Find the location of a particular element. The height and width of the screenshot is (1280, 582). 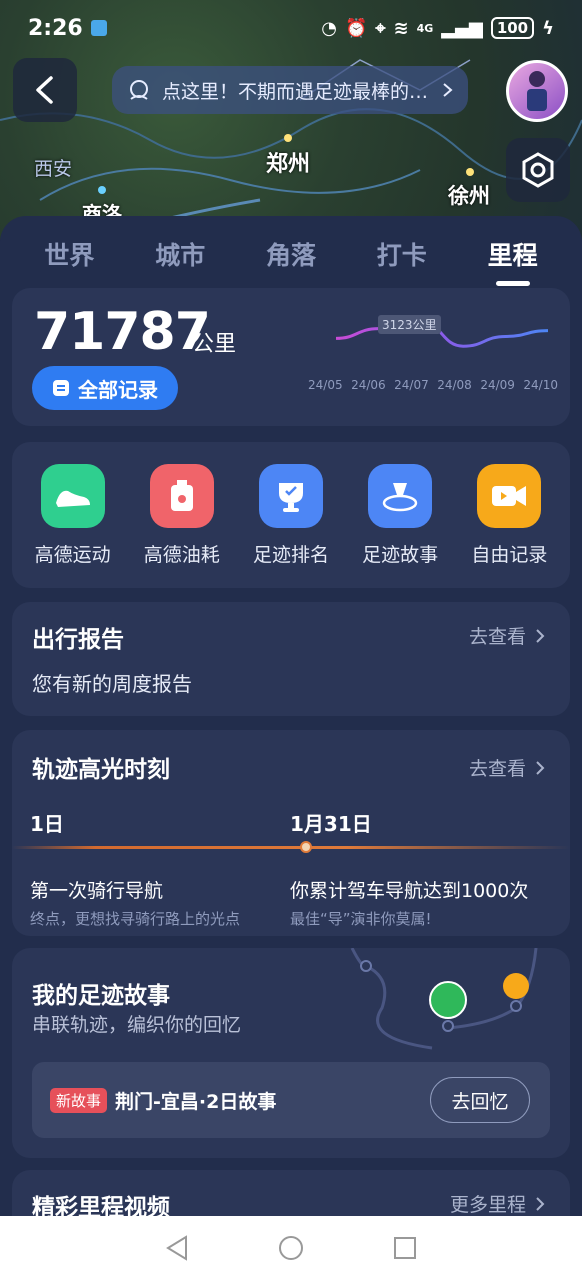

report-view-link: 去查看 is located at coordinates (507, 635).